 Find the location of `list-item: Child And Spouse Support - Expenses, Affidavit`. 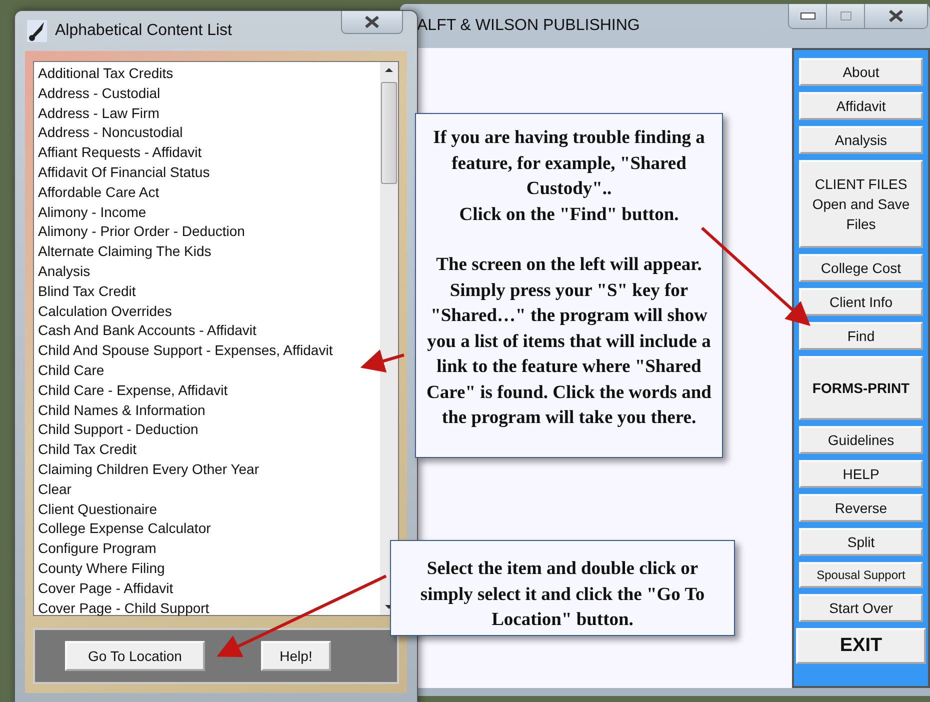

list-item: Child And Spouse Support - Expenses, Affidavit is located at coordinates (209, 351).